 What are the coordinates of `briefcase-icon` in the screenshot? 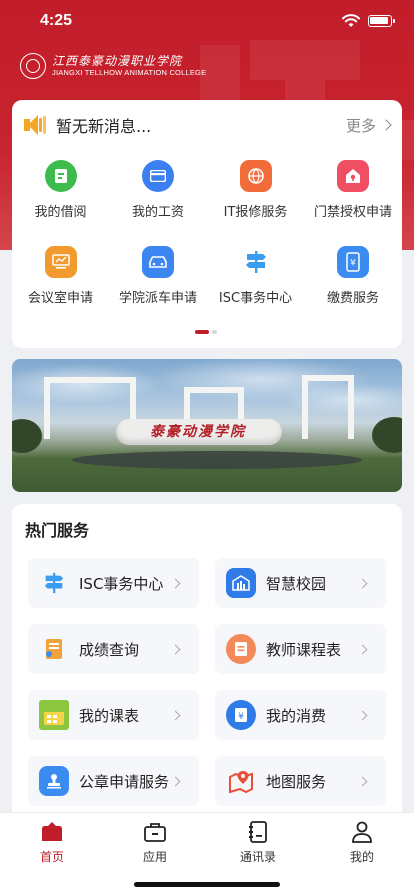 It's located at (155, 832).